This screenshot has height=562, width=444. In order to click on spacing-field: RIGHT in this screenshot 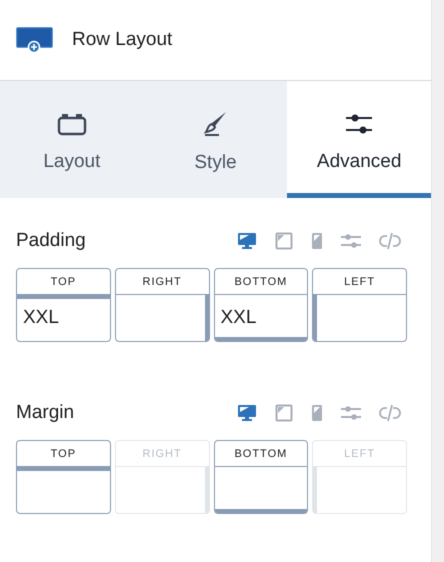, I will do `click(162, 305)`.